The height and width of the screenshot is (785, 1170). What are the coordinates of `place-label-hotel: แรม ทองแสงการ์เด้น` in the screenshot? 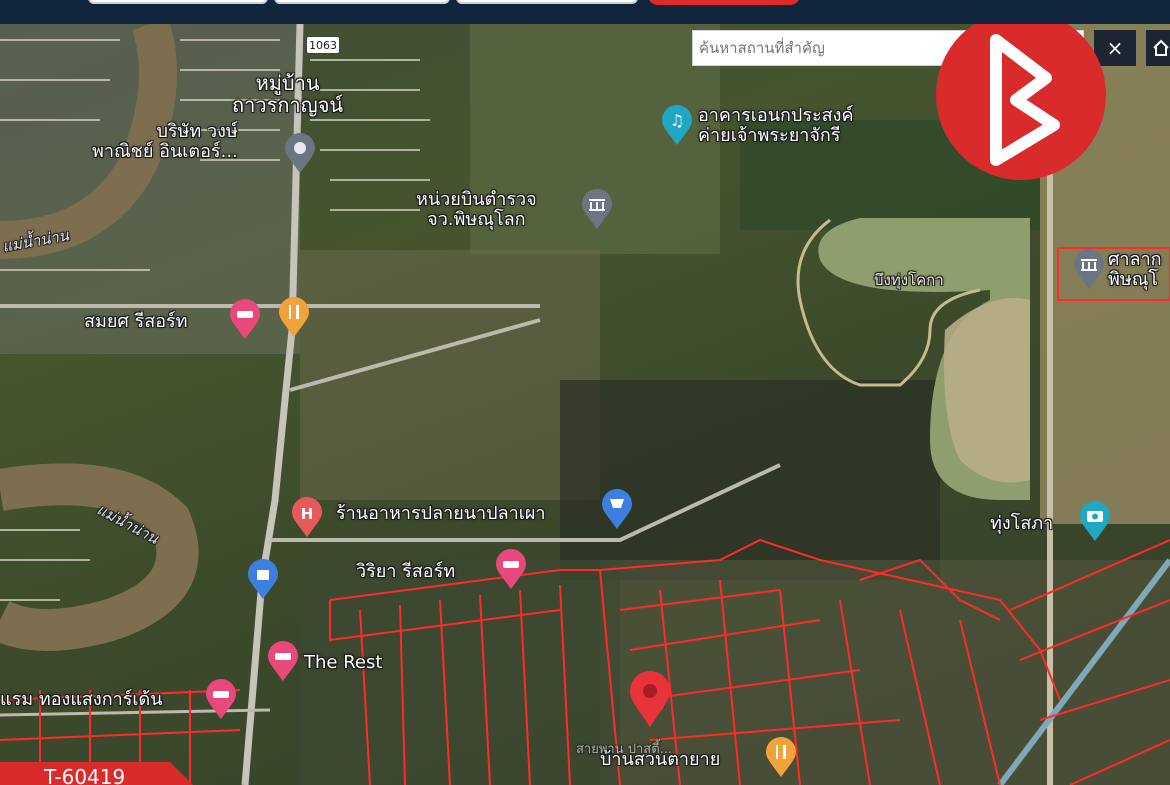 It's located at (81, 699).